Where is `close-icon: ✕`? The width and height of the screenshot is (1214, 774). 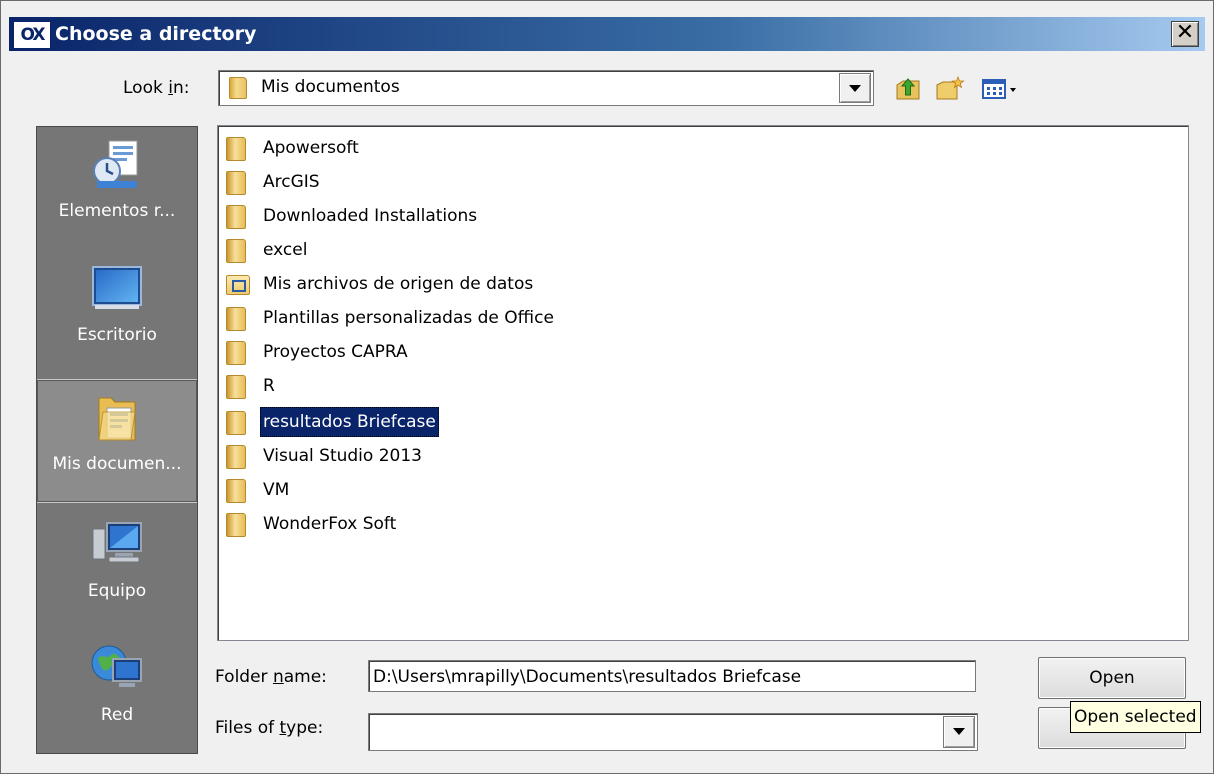 close-icon: ✕ is located at coordinates (1185, 32).